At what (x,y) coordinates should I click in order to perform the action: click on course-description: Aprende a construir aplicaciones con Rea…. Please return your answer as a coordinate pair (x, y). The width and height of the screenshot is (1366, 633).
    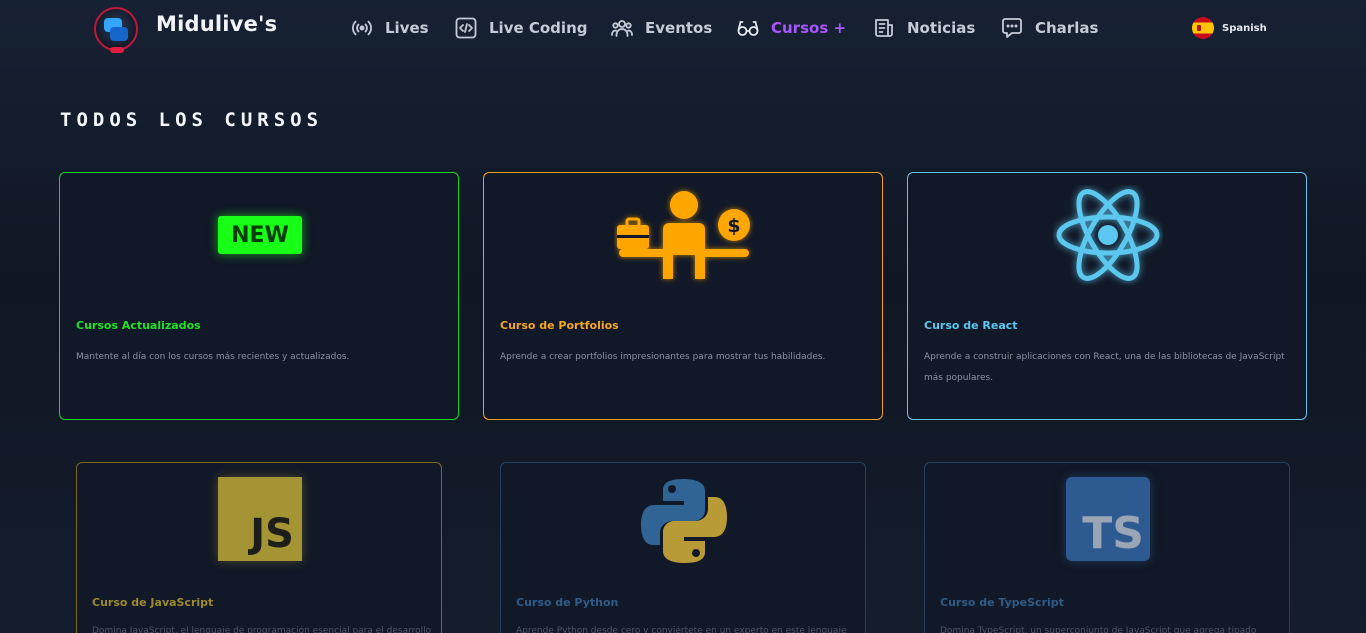
    Looking at the image, I should click on (1104, 367).